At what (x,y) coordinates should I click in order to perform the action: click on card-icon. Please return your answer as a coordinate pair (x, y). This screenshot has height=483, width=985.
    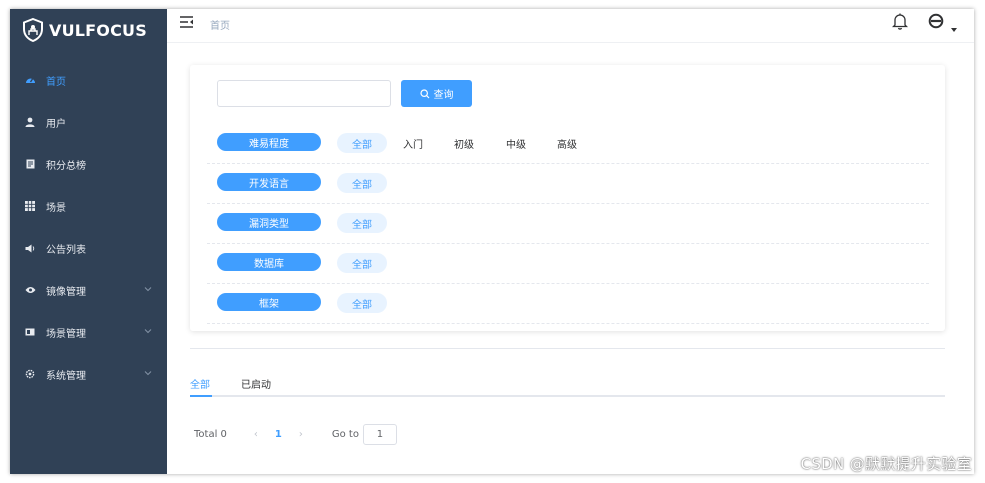
    Looking at the image, I should click on (30, 332).